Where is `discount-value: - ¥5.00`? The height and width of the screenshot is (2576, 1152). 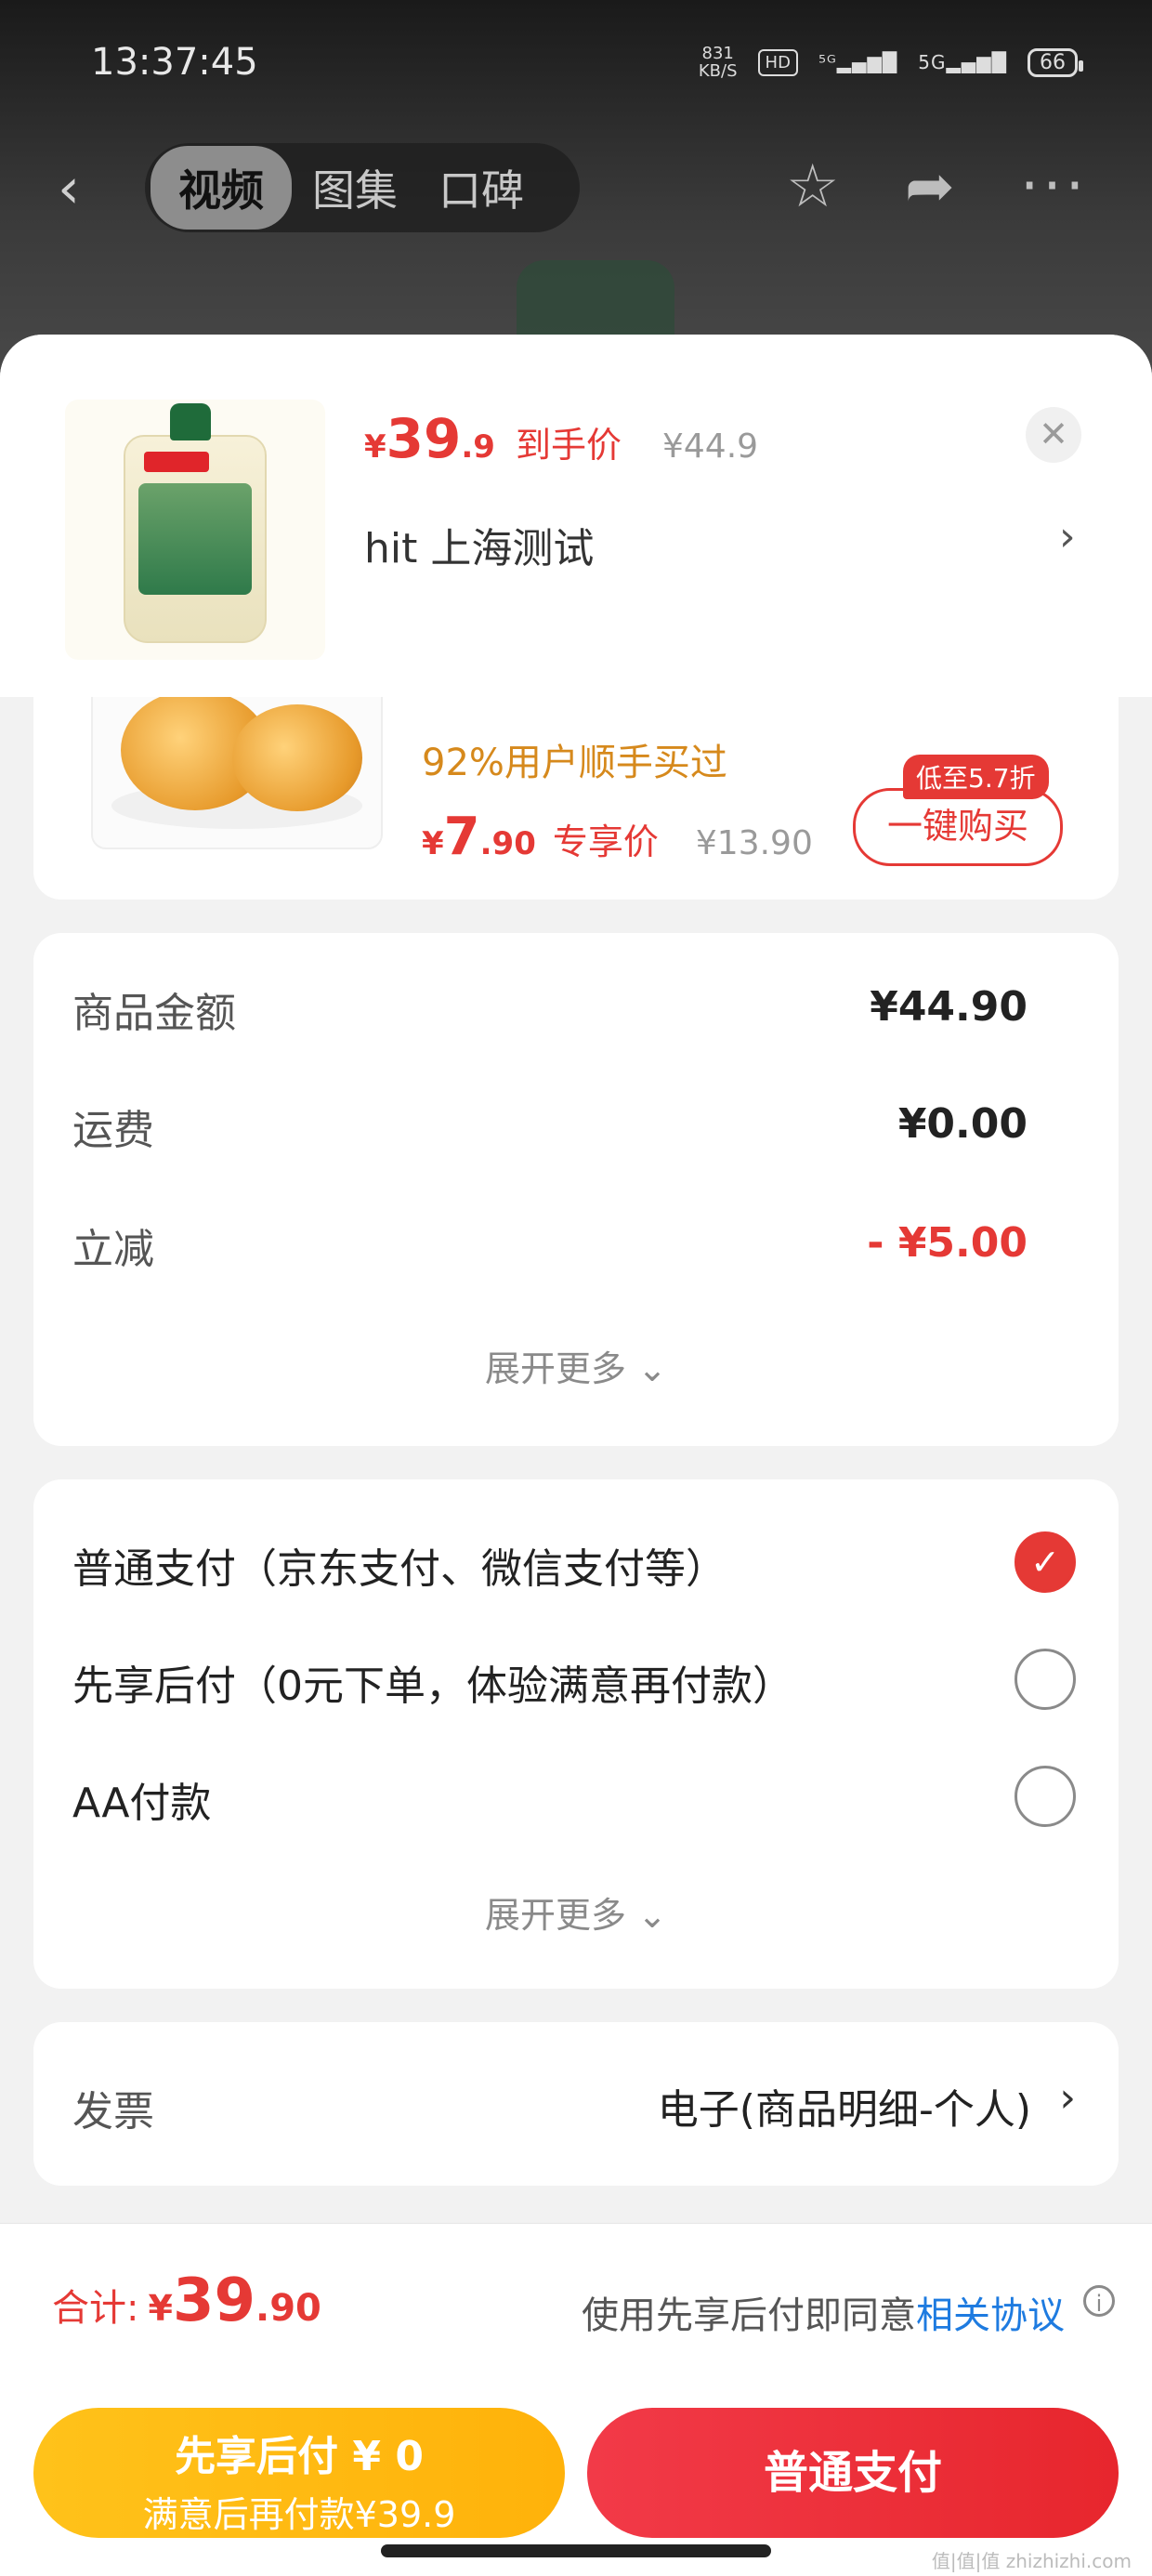
discount-value: - ¥5.00 is located at coordinates (947, 1243).